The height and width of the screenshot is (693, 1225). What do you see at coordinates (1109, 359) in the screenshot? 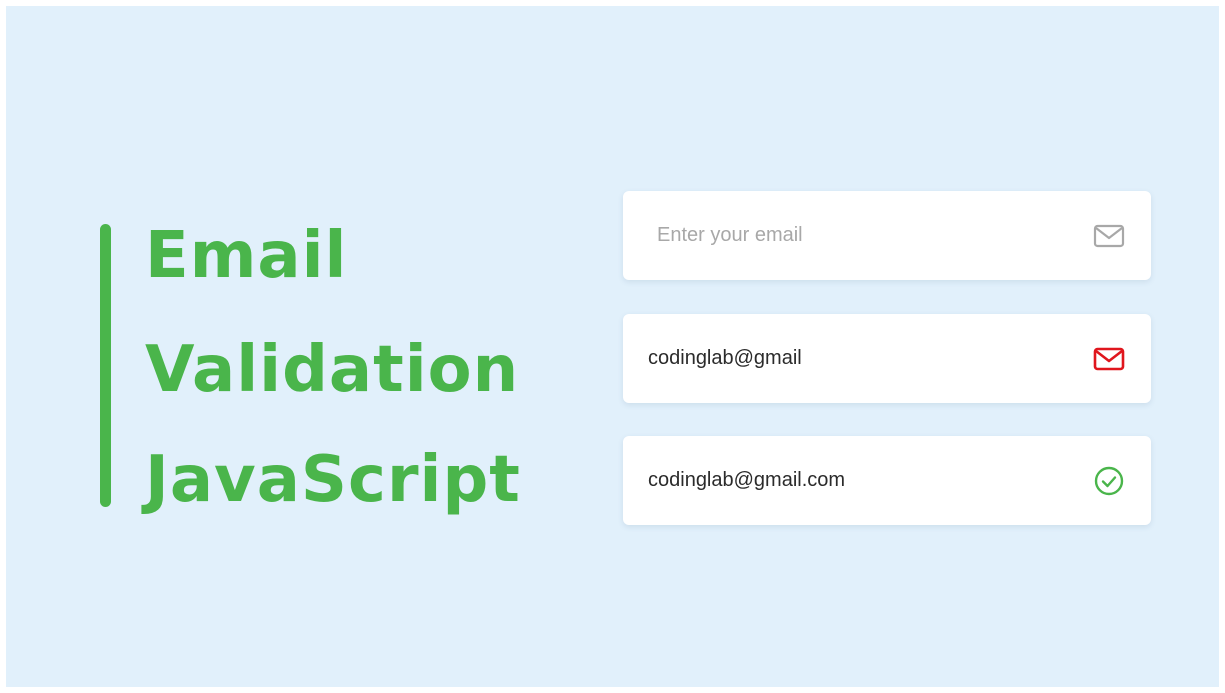
I see `envelope-error-icon` at bounding box center [1109, 359].